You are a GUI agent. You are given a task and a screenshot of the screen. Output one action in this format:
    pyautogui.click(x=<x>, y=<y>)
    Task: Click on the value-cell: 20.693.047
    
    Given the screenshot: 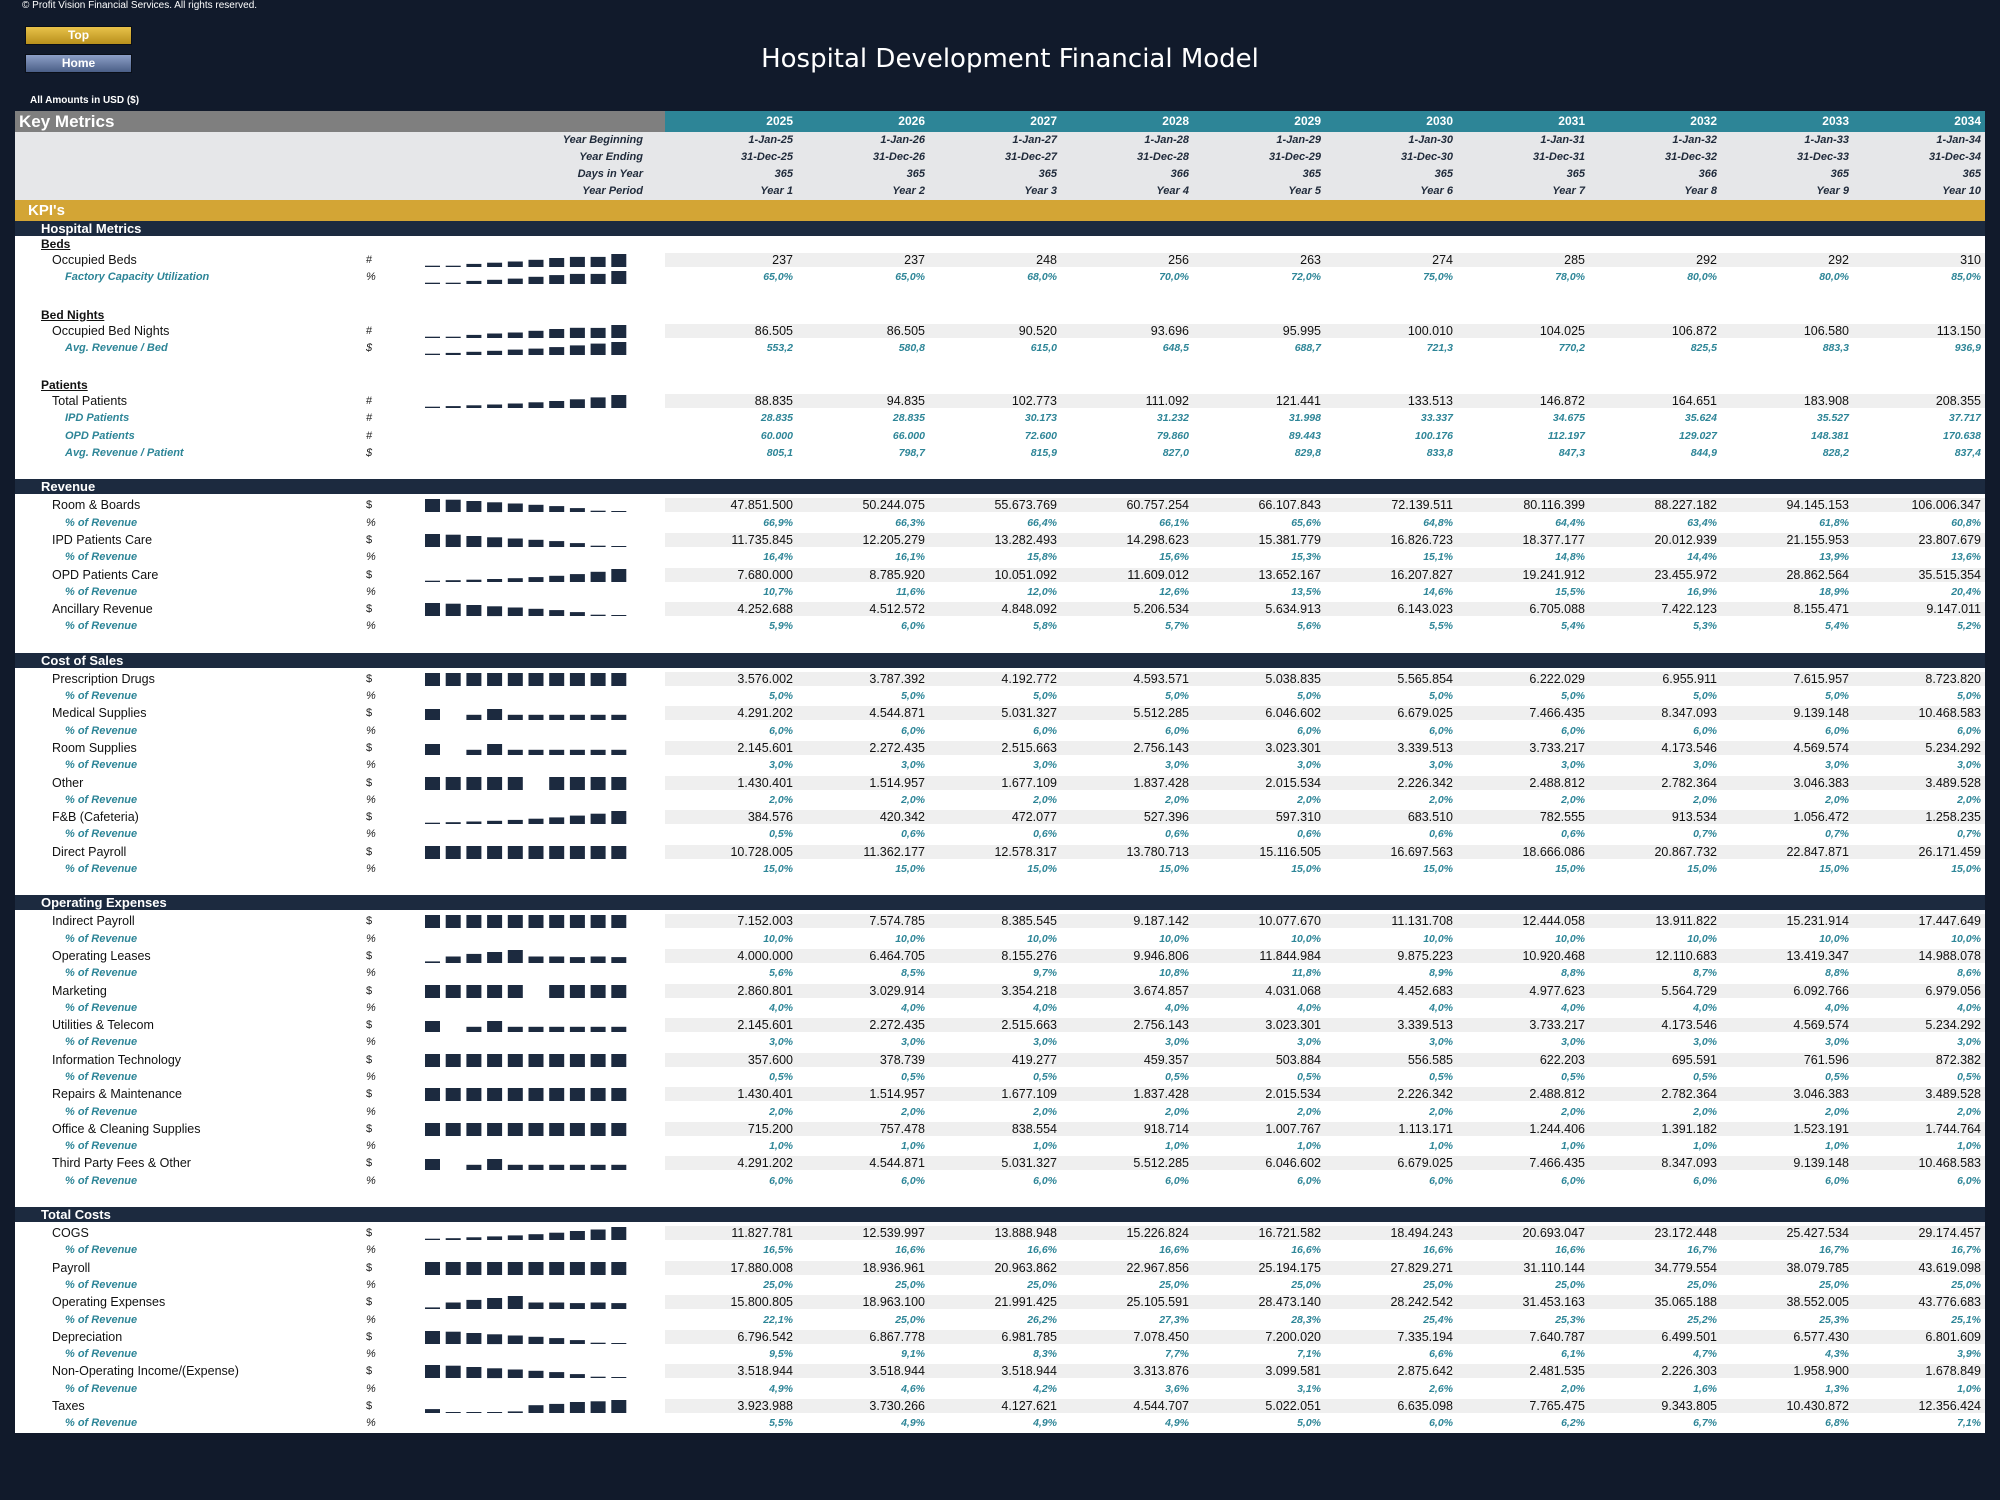 What is the action you would take?
    pyautogui.click(x=1553, y=1233)
    